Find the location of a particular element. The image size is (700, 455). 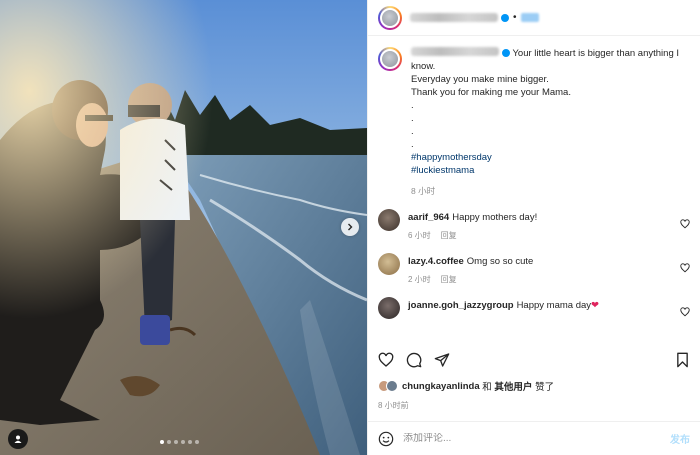

likes-connector: 和 is located at coordinates (487, 387).